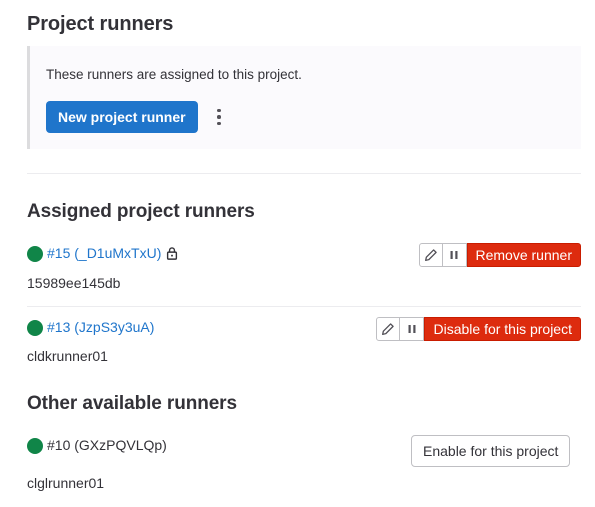 Image resolution: width=595 pixels, height=507 pixels. I want to click on enable-for-project-button: Enable for this project, so click(491, 451).